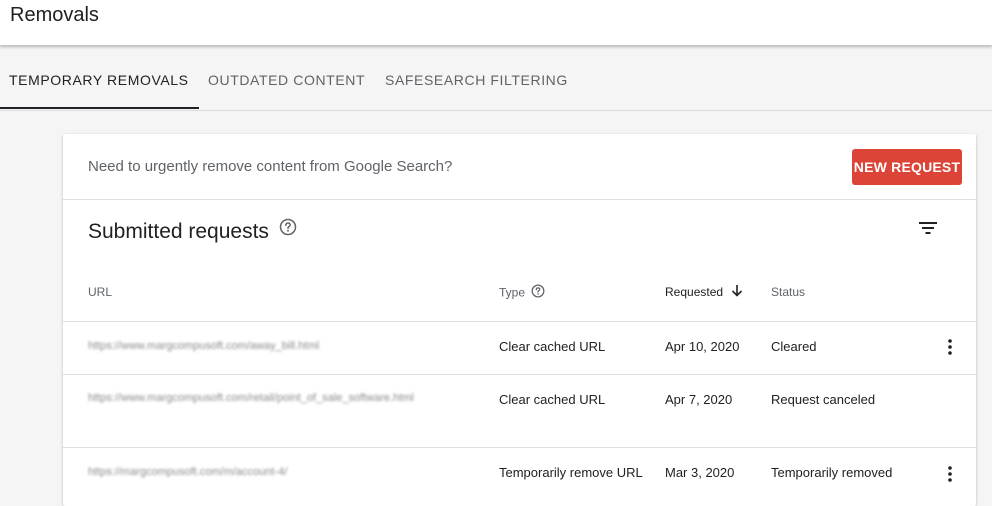 The height and width of the screenshot is (506, 992). What do you see at coordinates (700, 472) in the screenshot?
I see `requested-cell: Mar 3, 2020` at bounding box center [700, 472].